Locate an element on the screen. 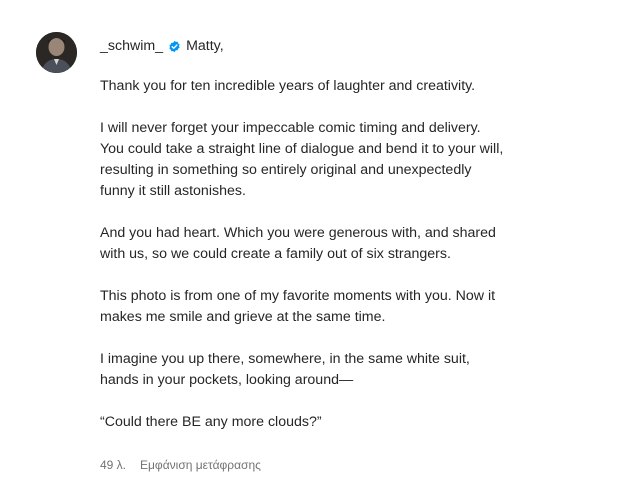 This screenshot has width=627, height=500. avatar is located at coordinates (56, 52).